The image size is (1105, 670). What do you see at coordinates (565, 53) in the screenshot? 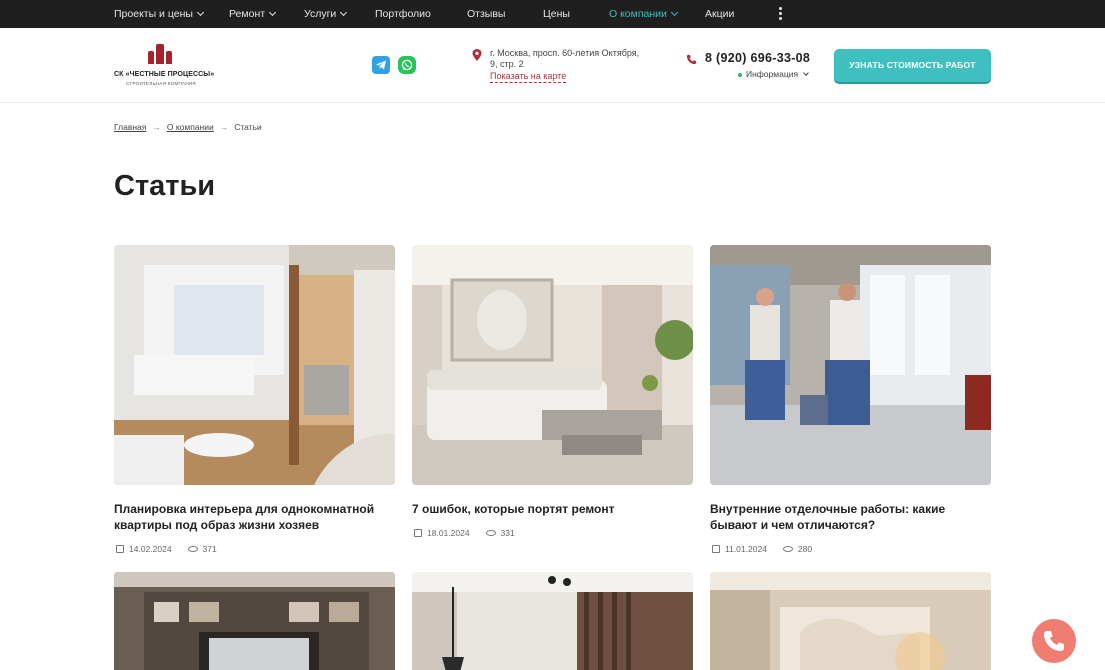
I see `address-line-1: г. Москва, просп. 60-летия Октября,` at bounding box center [565, 53].